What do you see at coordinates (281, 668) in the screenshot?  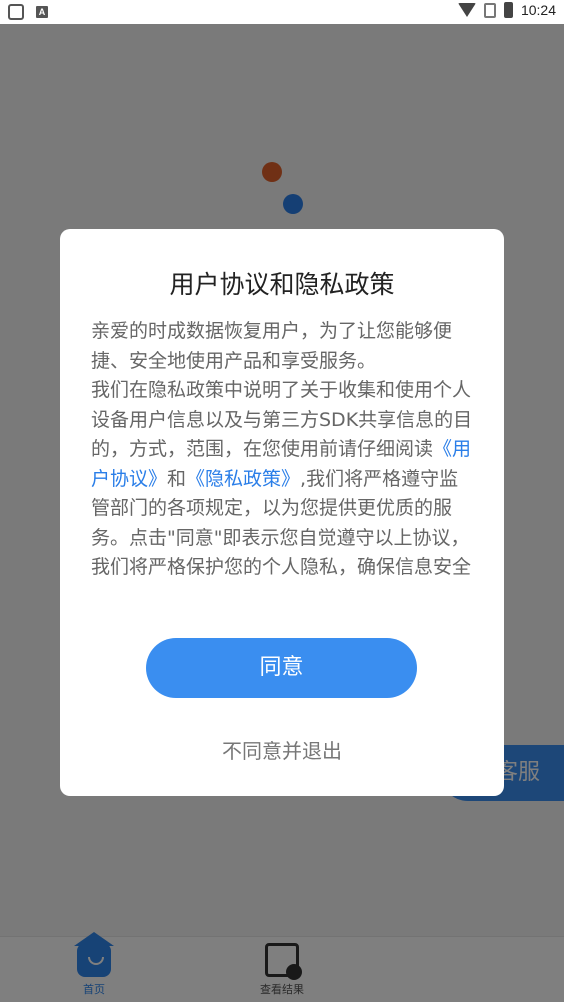 I see `agree-button: 同意` at bounding box center [281, 668].